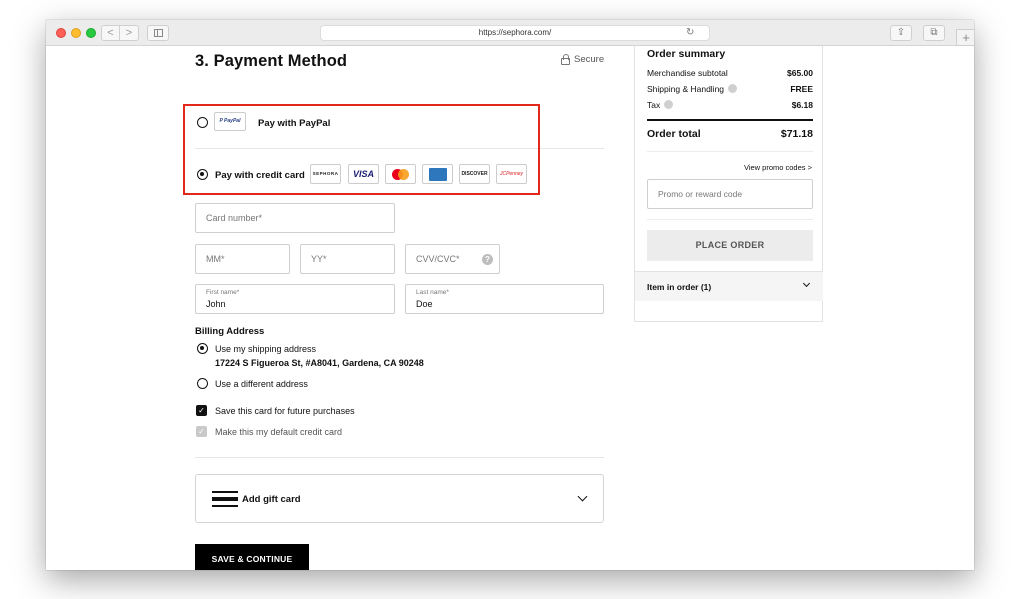 This screenshot has width=1024, height=599. What do you see at coordinates (565, 59) in the screenshot?
I see `lock-icon` at bounding box center [565, 59].